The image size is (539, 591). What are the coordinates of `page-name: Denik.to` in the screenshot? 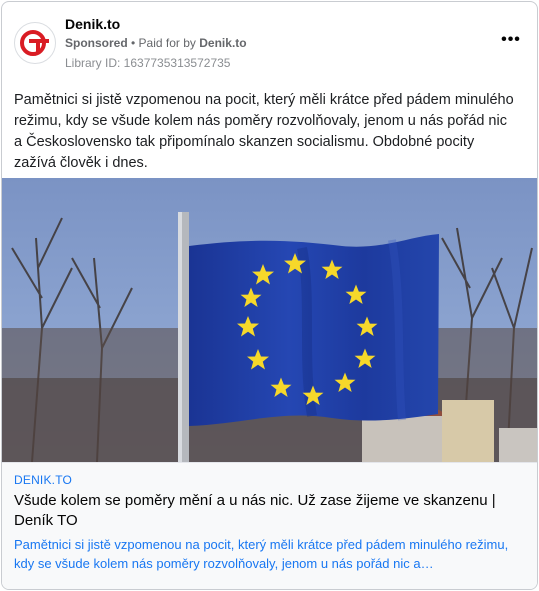 It's located at (92, 24).